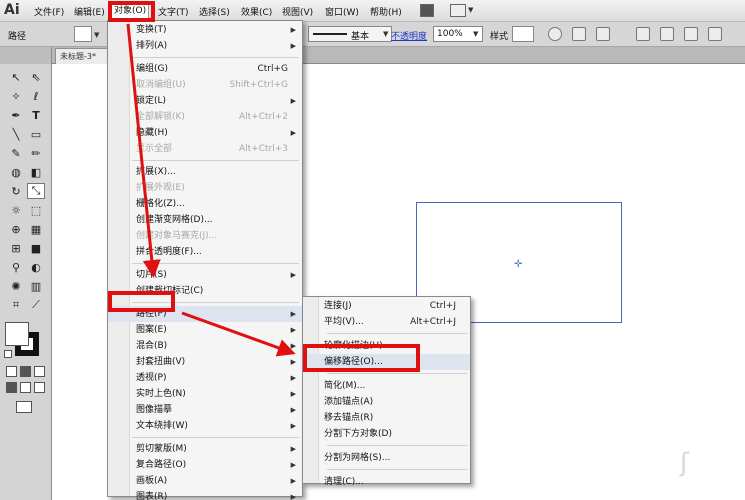 Image resolution: width=745 pixels, height=500 pixels. I want to click on object-menu-item: 图表(R) ▶, so click(205, 494).